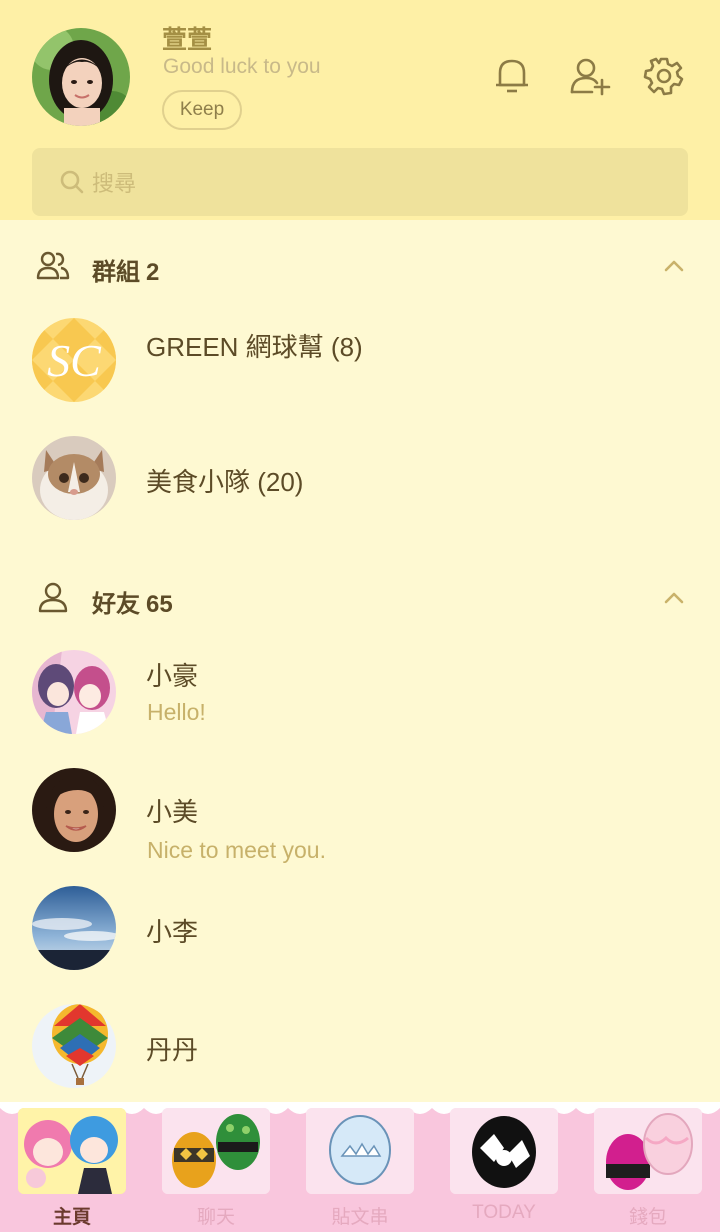 This screenshot has height=1232, width=720. What do you see at coordinates (360, 373) in the screenshot?
I see `group-row: SC GREEN 網球幫 (8)` at bounding box center [360, 373].